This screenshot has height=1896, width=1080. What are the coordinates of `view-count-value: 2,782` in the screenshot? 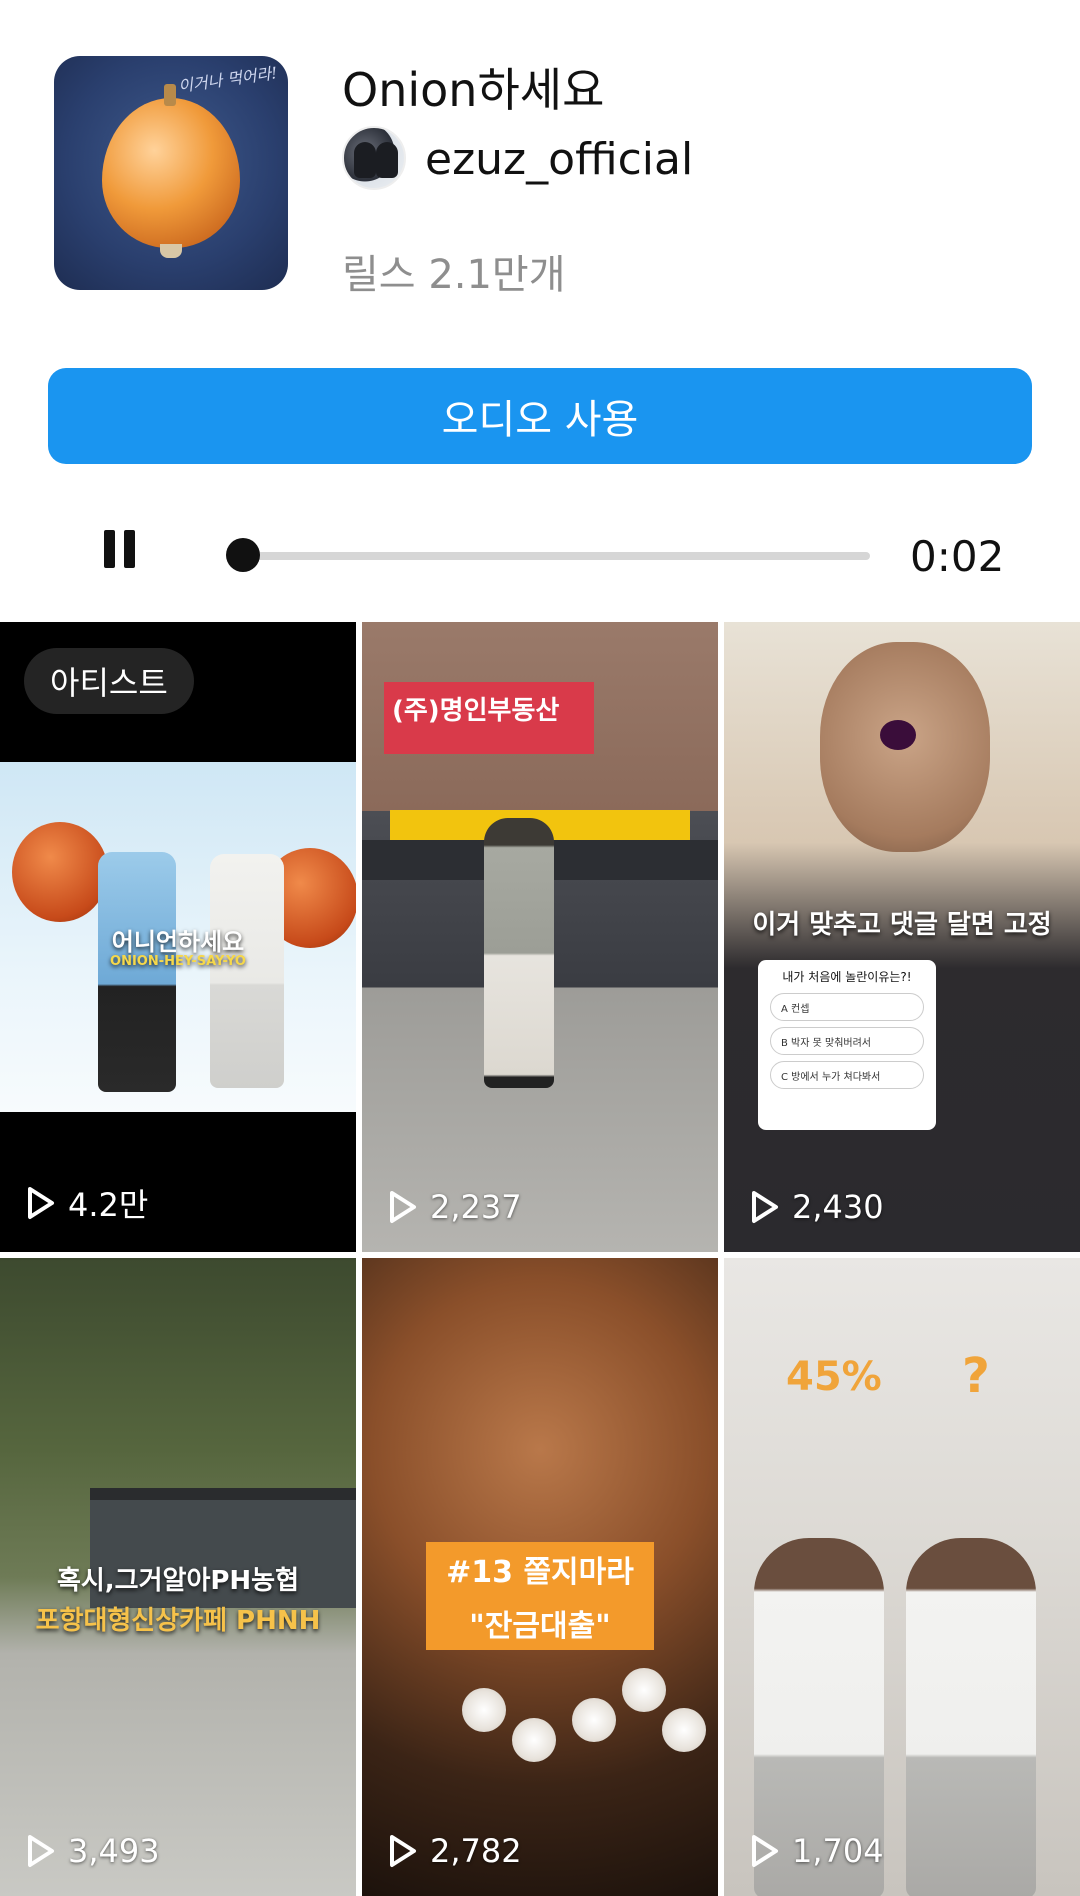 It's located at (476, 1851).